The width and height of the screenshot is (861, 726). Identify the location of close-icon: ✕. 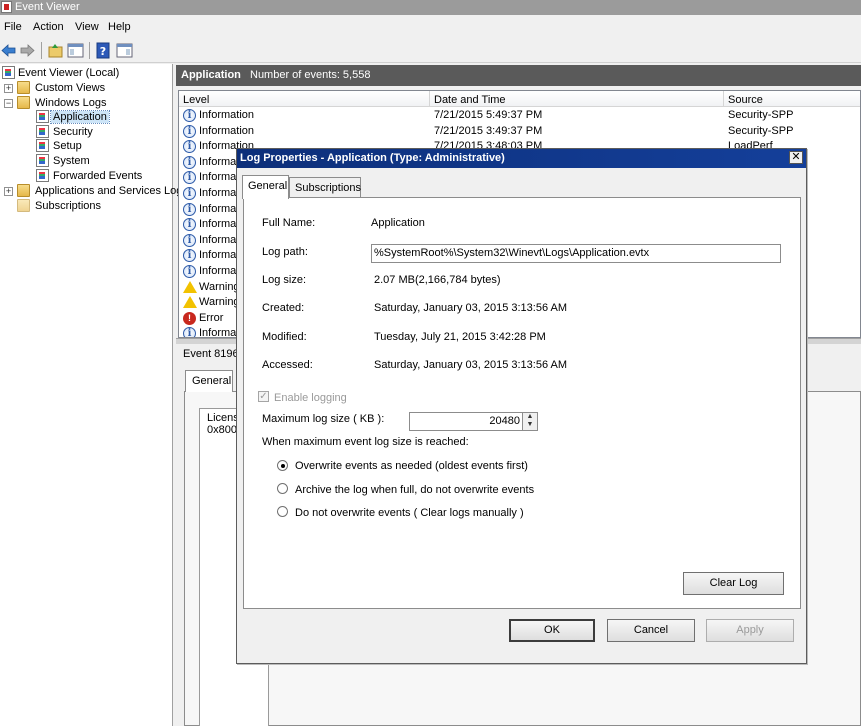
(796, 157).